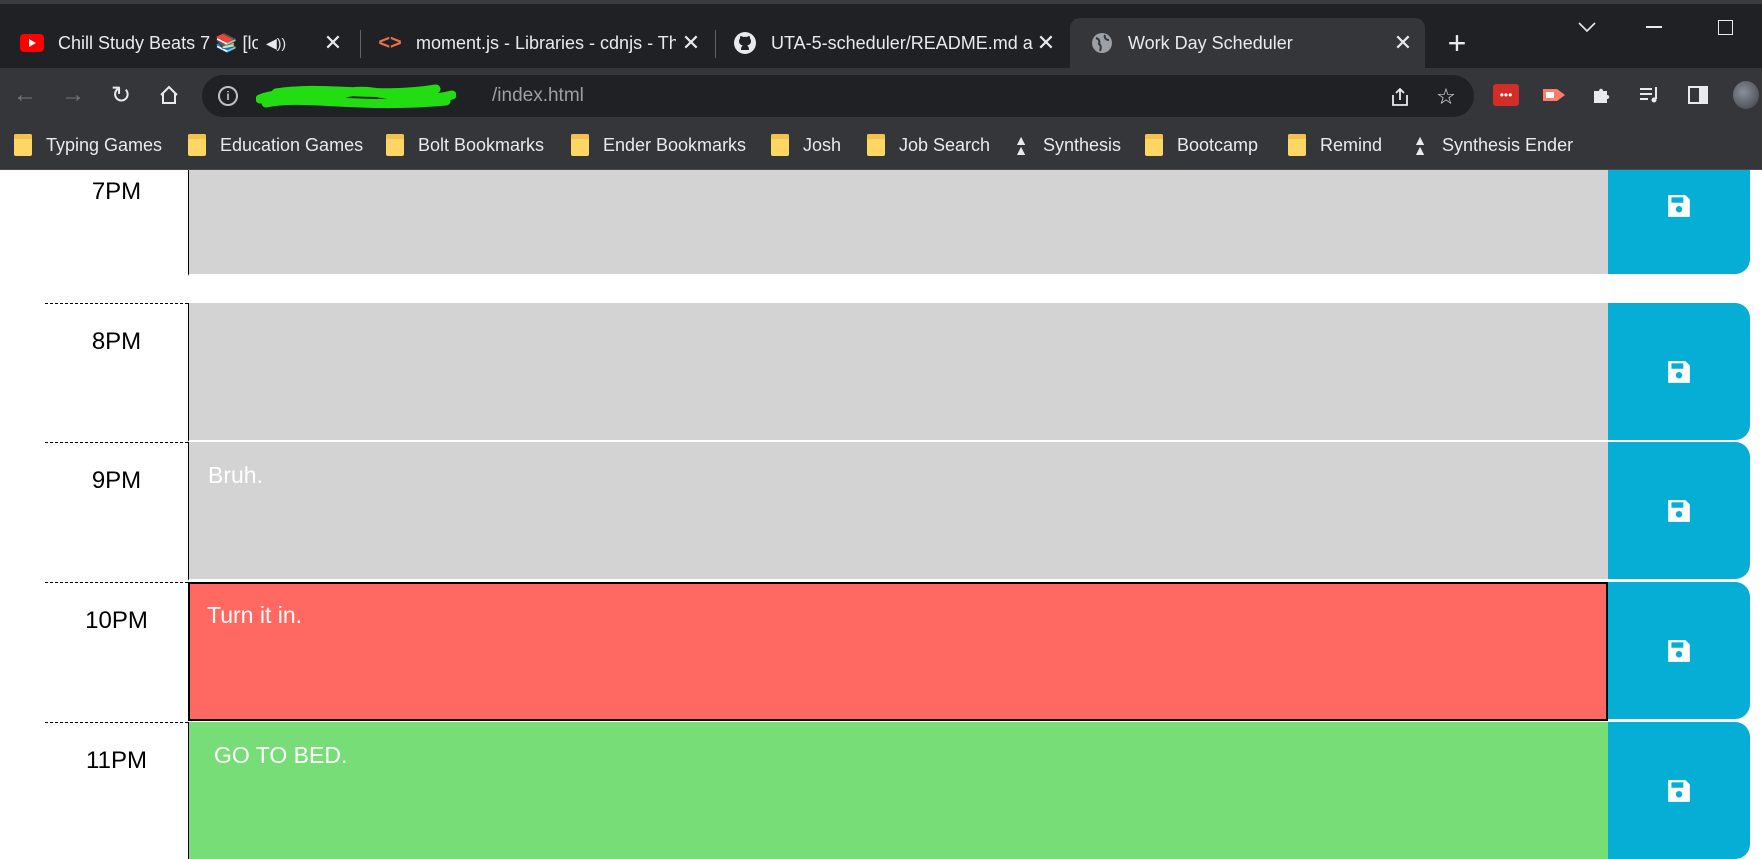  What do you see at coordinates (1400, 97) in the screenshot?
I see `share-icon` at bounding box center [1400, 97].